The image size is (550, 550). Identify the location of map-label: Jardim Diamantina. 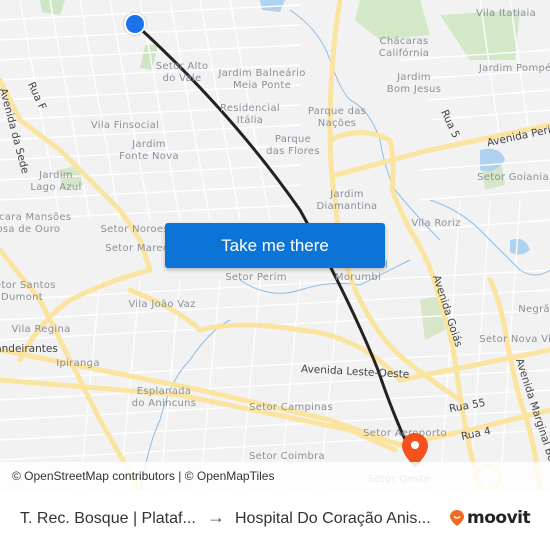
(347, 200).